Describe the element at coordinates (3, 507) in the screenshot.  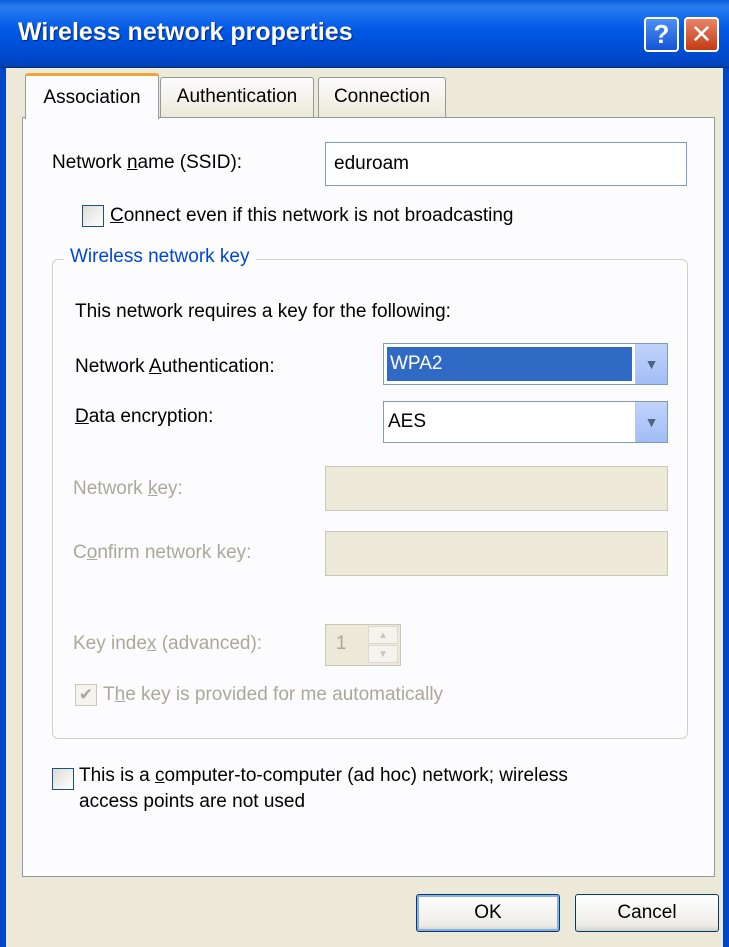
I see `window-border-left` at that location.